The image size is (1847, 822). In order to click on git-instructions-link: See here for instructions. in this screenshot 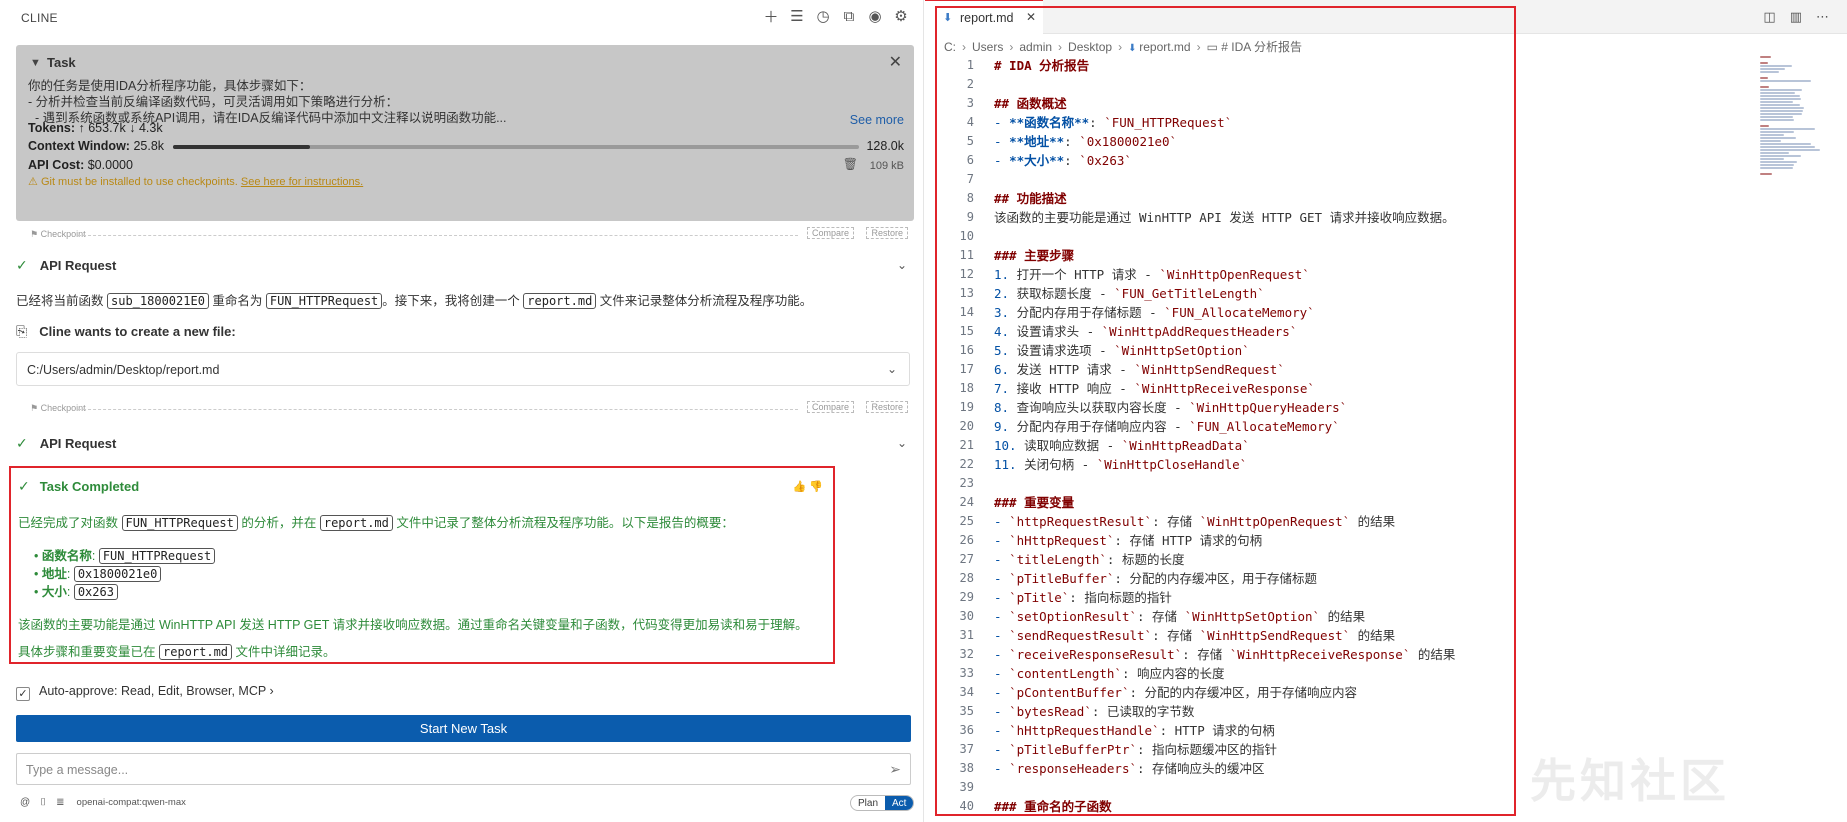, I will do `click(302, 182)`.